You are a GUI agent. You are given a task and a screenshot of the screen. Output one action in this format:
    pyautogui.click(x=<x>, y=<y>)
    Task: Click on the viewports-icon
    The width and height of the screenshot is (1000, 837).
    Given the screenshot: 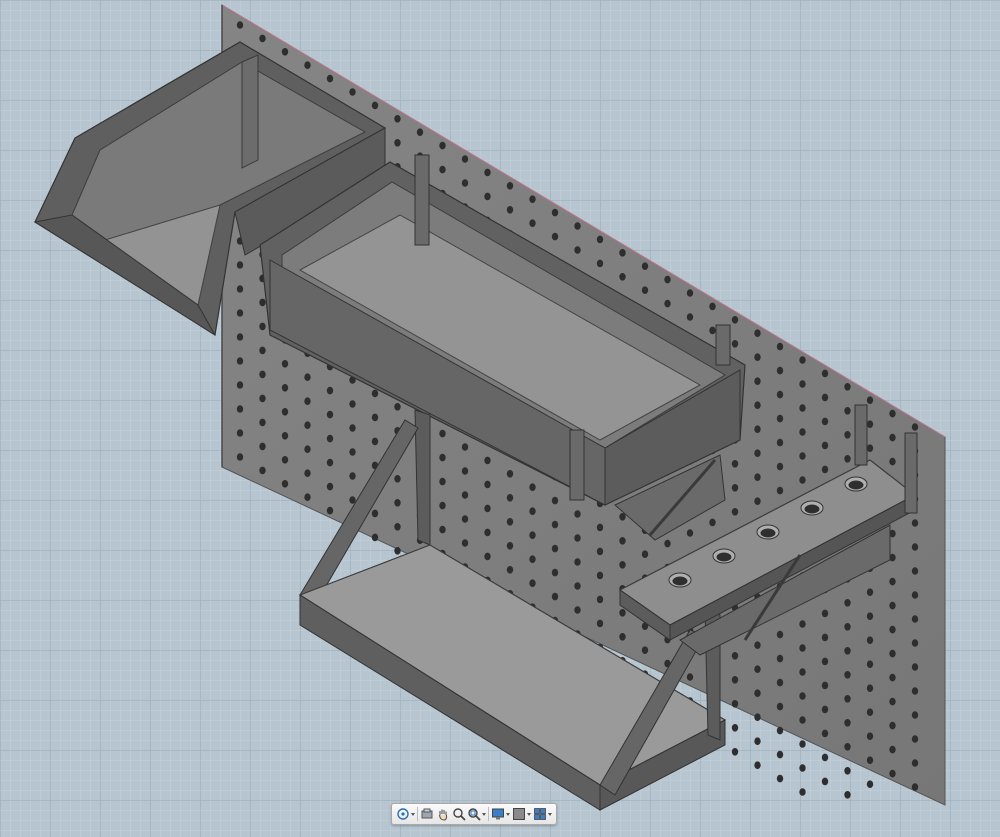 What is the action you would take?
    pyautogui.click(x=540, y=814)
    